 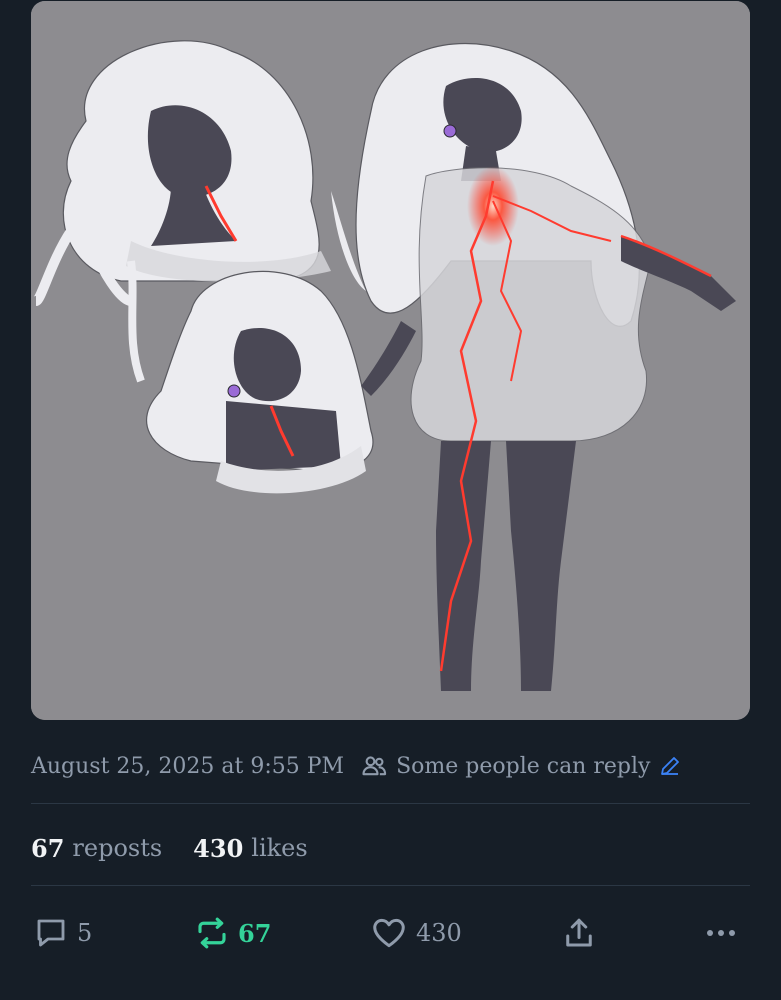 I want to click on reply-button: 5, so click(x=62, y=933).